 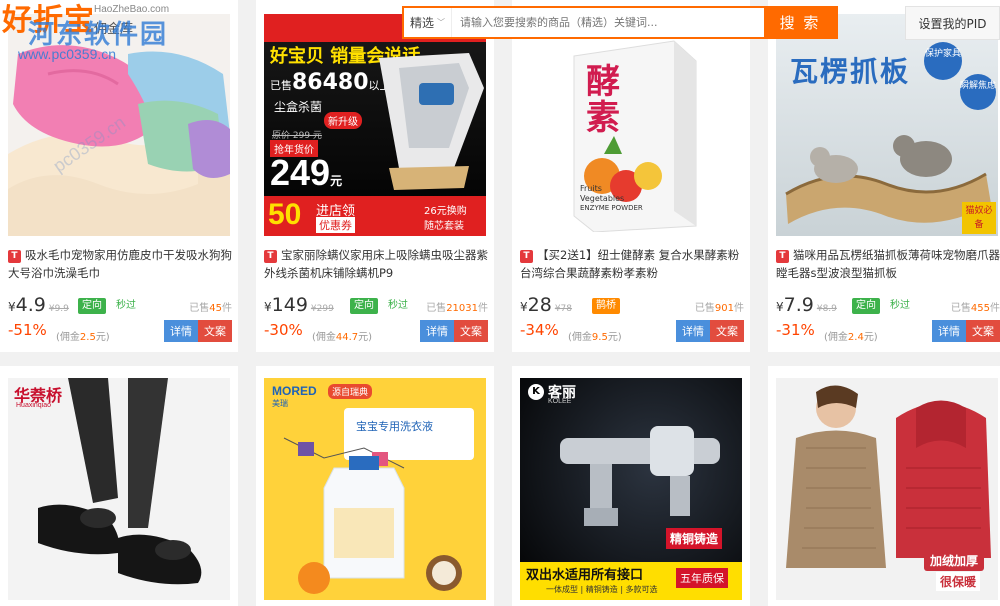 What do you see at coordinates (632, 306) in the screenshot?
I see `price-row: ¥28 ¥78 鹊桥 已售901件` at bounding box center [632, 306].